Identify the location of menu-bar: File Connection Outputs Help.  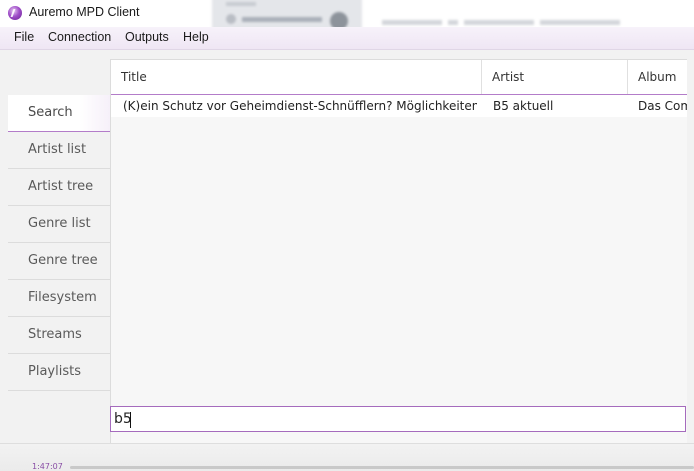
(347, 38).